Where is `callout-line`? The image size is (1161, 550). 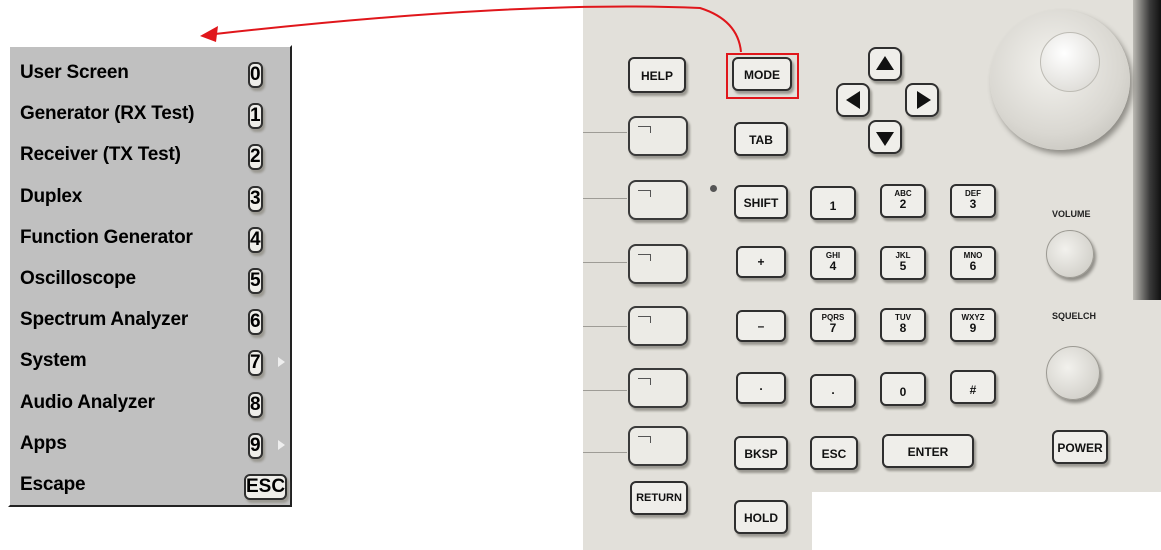 callout-line is located at coordinates (478, 29).